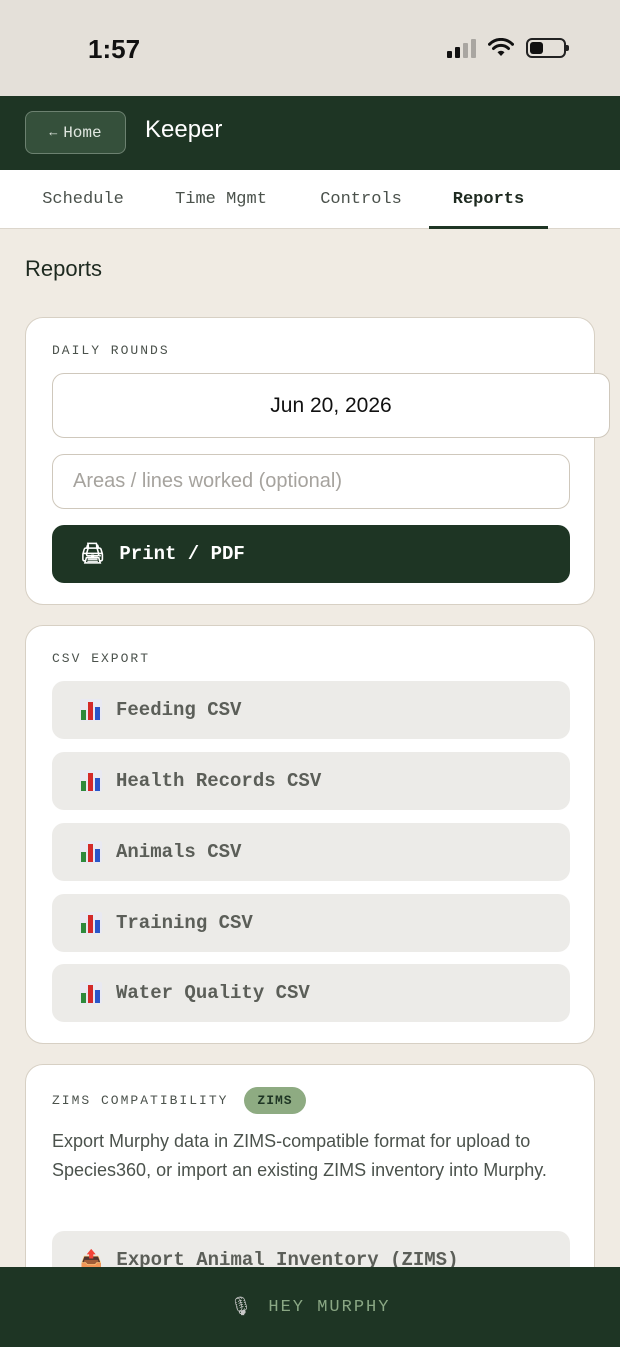 The width and height of the screenshot is (620, 1347). Describe the element at coordinates (242, 1308) in the screenshot. I see `microphone-icon: 🎙` at that location.